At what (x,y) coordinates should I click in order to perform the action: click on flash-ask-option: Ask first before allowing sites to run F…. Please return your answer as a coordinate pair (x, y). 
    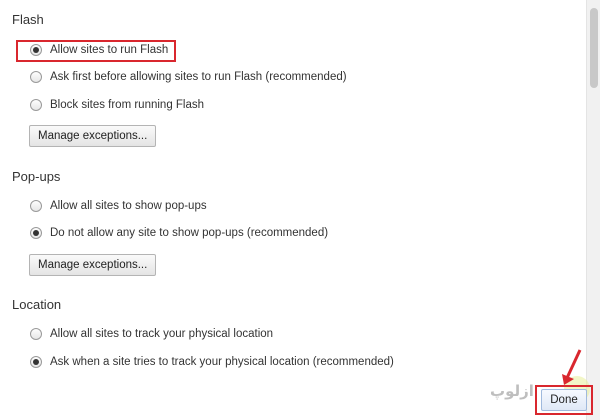
    Looking at the image, I should click on (188, 77).